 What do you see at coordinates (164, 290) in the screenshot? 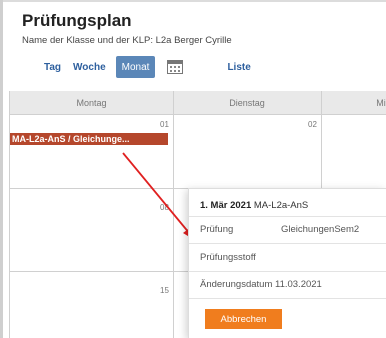
I see `day-number: 15` at bounding box center [164, 290].